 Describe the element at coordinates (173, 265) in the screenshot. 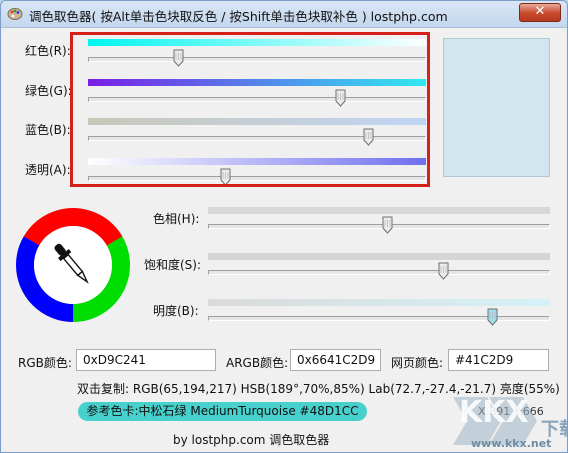

I see `slider-label-sliders_hsb-1: 饱和度(S):` at that location.